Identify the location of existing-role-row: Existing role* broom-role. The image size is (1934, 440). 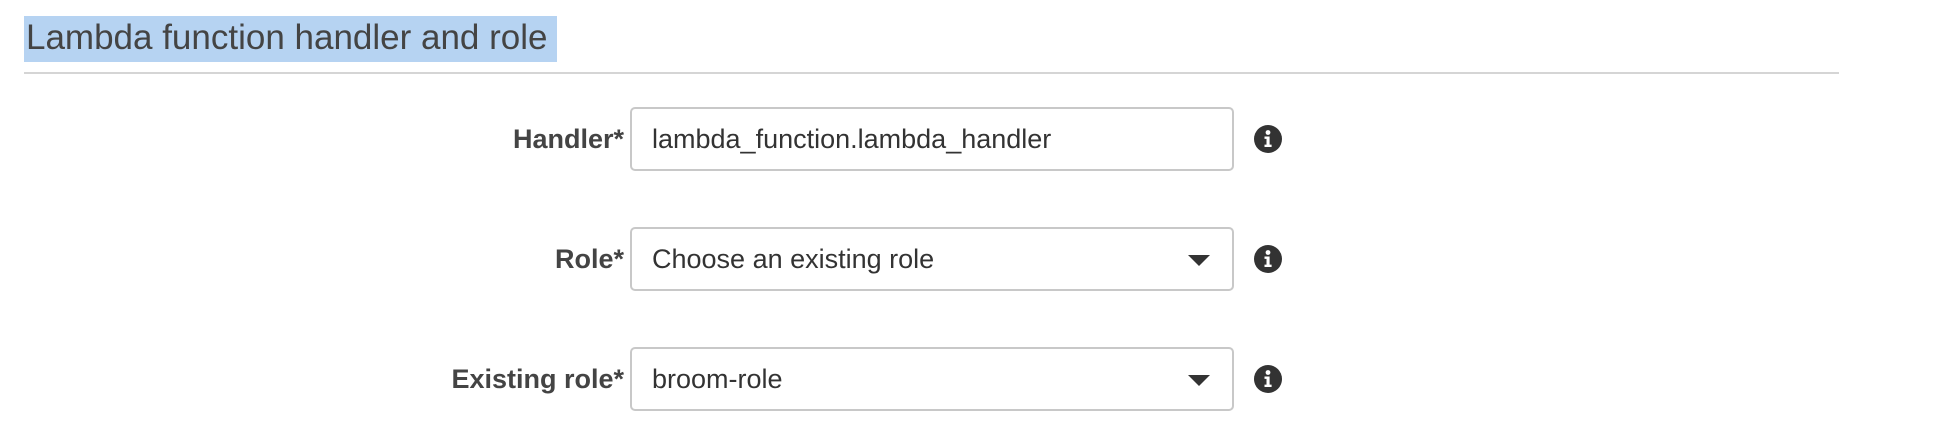
(674, 379).